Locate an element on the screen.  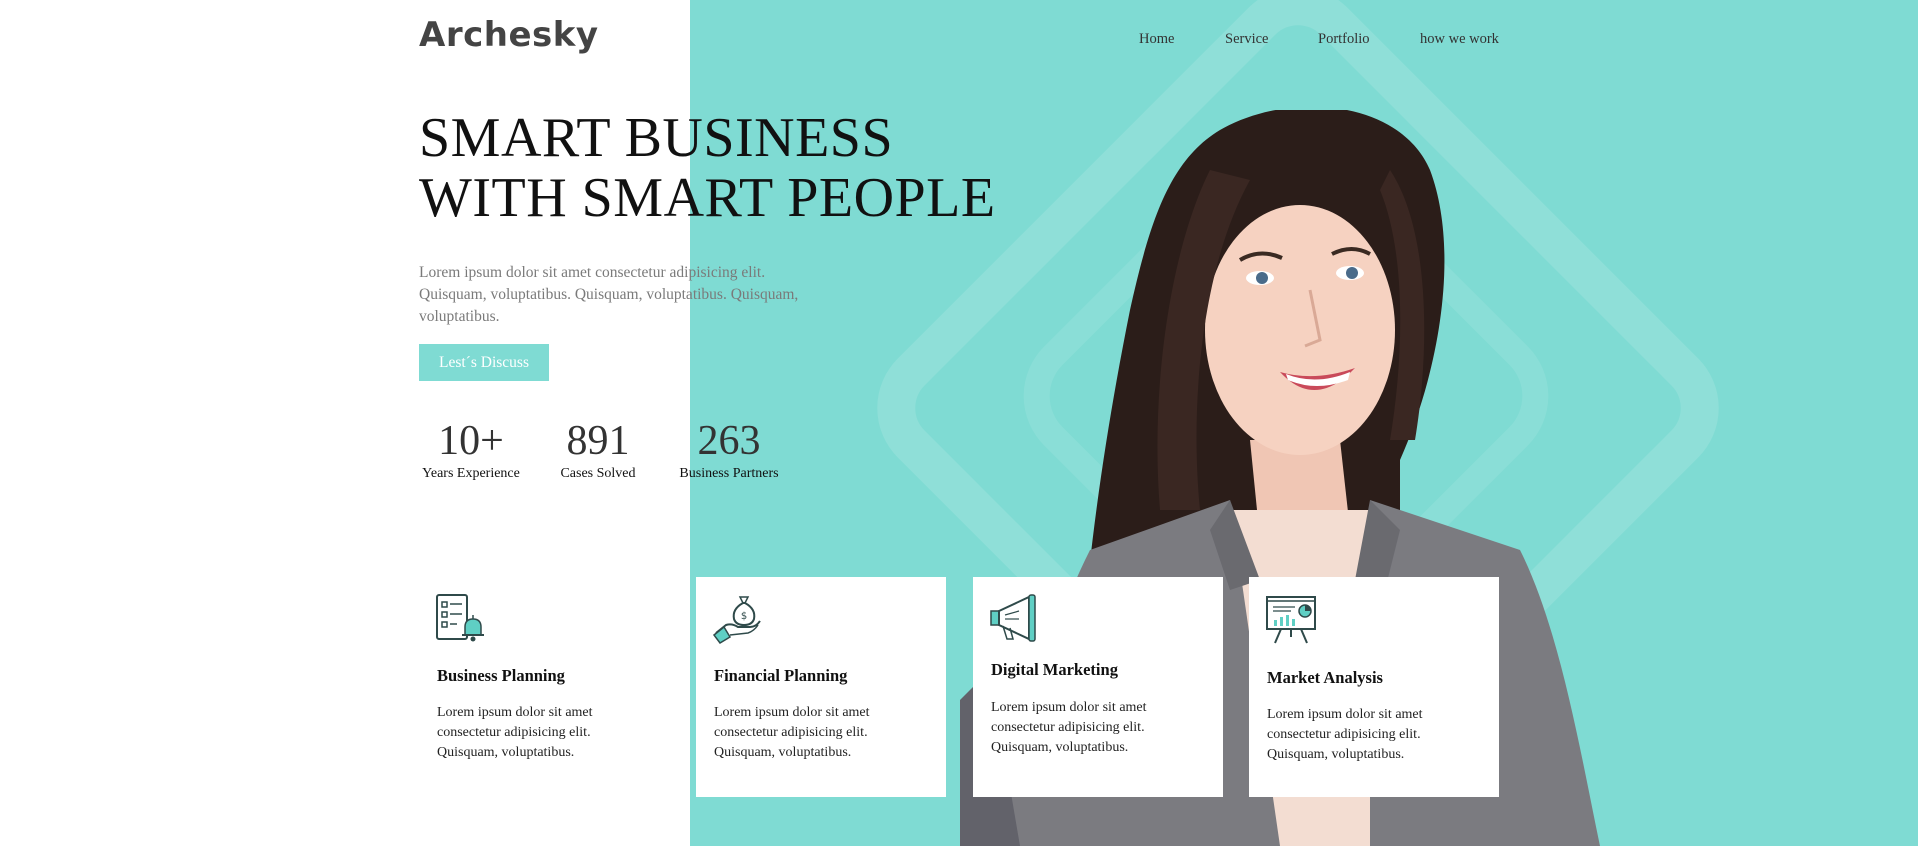
stat-value: 263 is located at coordinates (729, 441).